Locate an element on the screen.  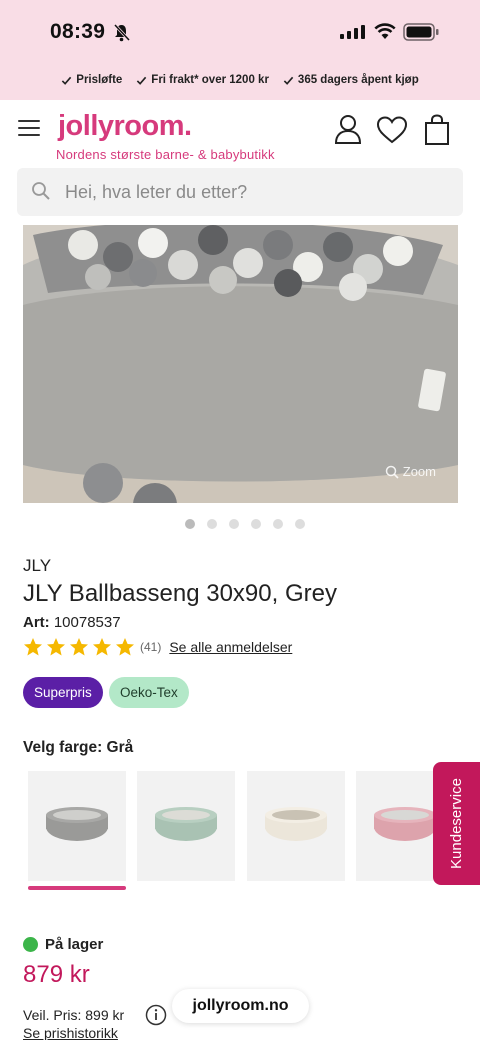
search-bar is located at coordinates (240, 192).